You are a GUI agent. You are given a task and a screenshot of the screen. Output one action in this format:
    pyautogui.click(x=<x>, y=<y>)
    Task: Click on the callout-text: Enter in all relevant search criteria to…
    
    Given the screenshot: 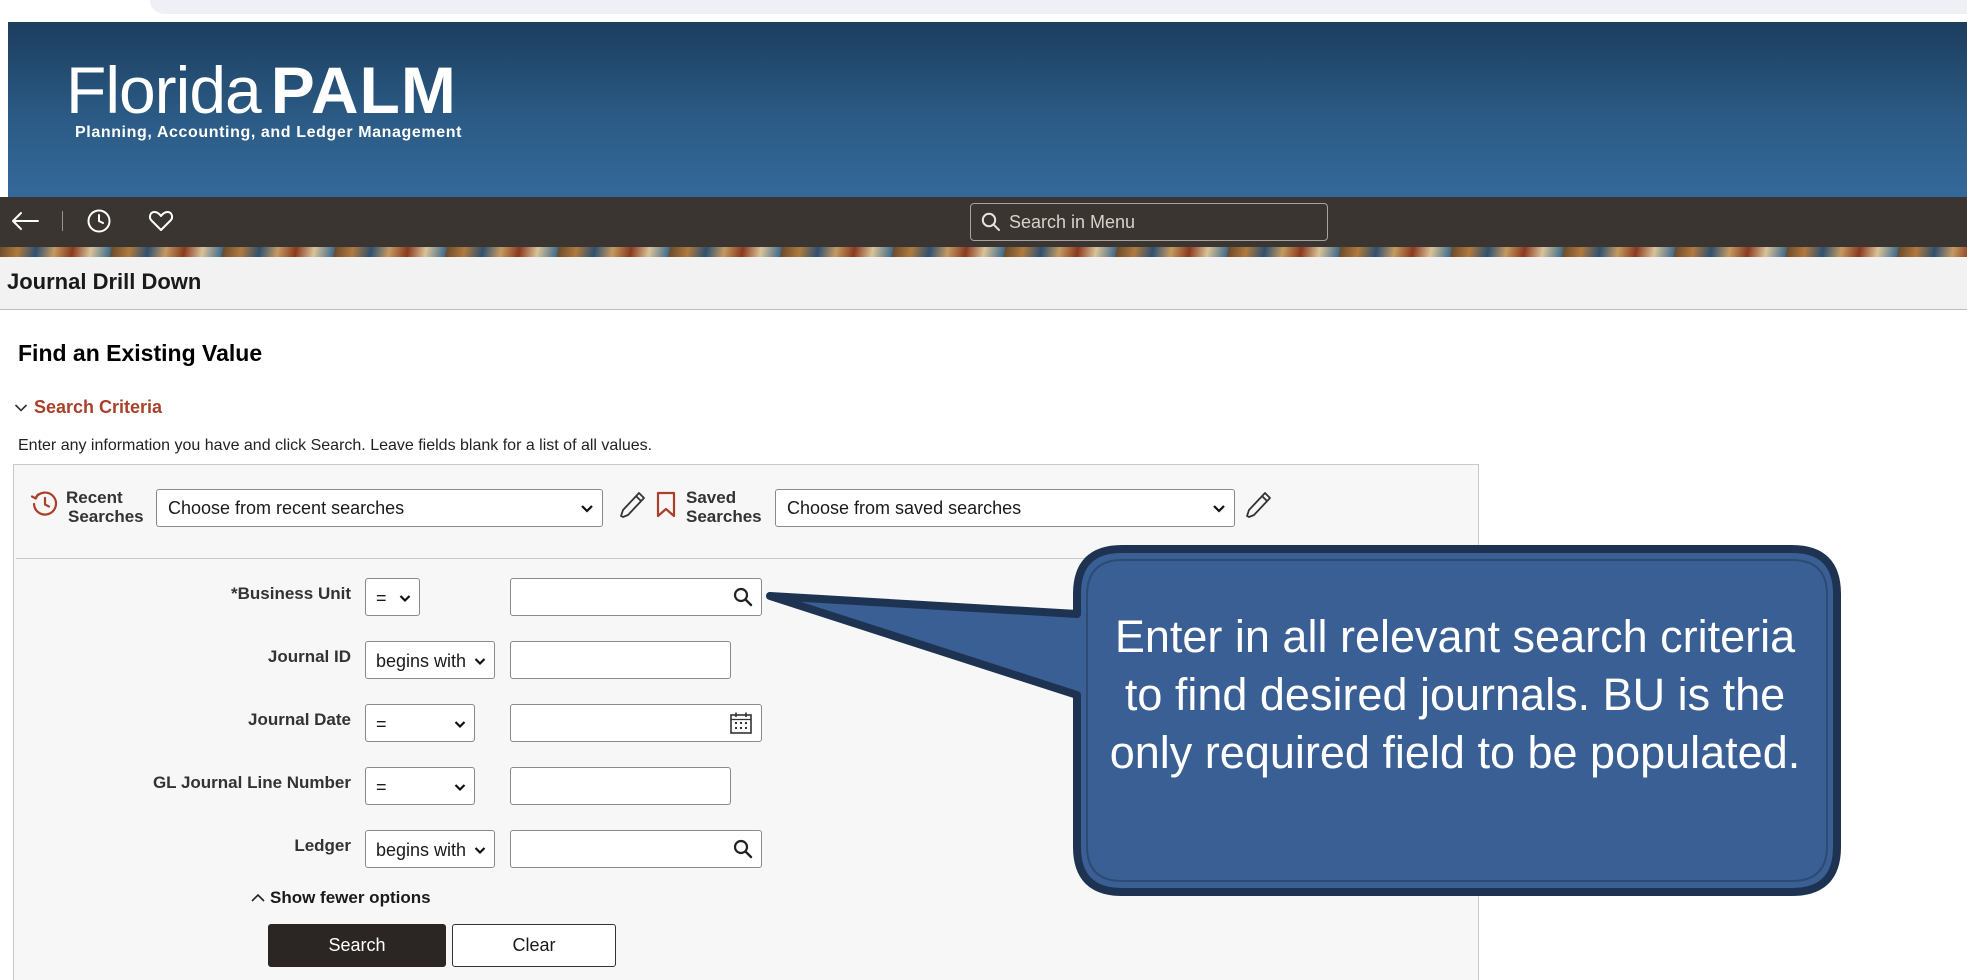 What is the action you would take?
    pyautogui.click(x=1455, y=694)
    